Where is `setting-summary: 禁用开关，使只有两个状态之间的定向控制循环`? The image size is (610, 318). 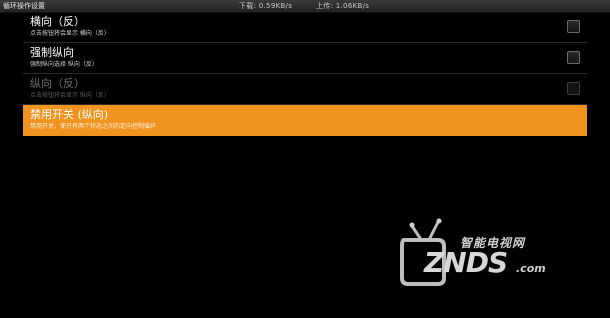 setting-summary: 禁用开关，使只有两个状态之间的定向控制循环 is located at coordinates (93, 126).